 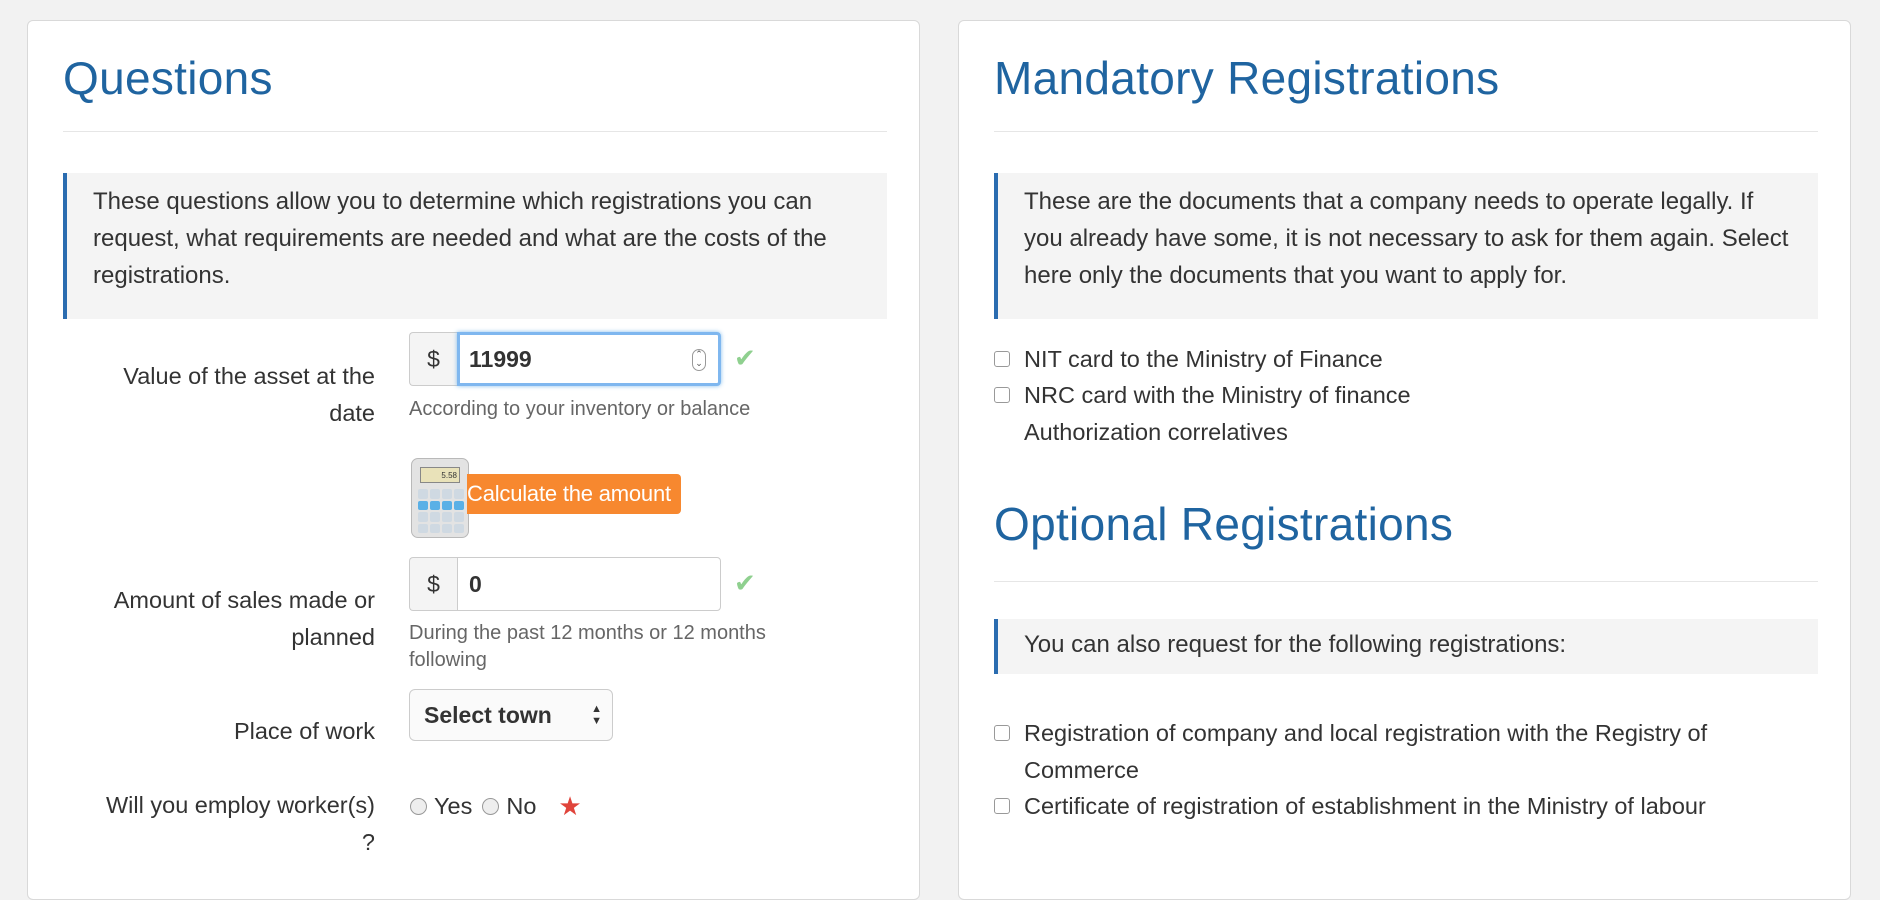 I want to click on yes-radio, so click(x=418, y=806).